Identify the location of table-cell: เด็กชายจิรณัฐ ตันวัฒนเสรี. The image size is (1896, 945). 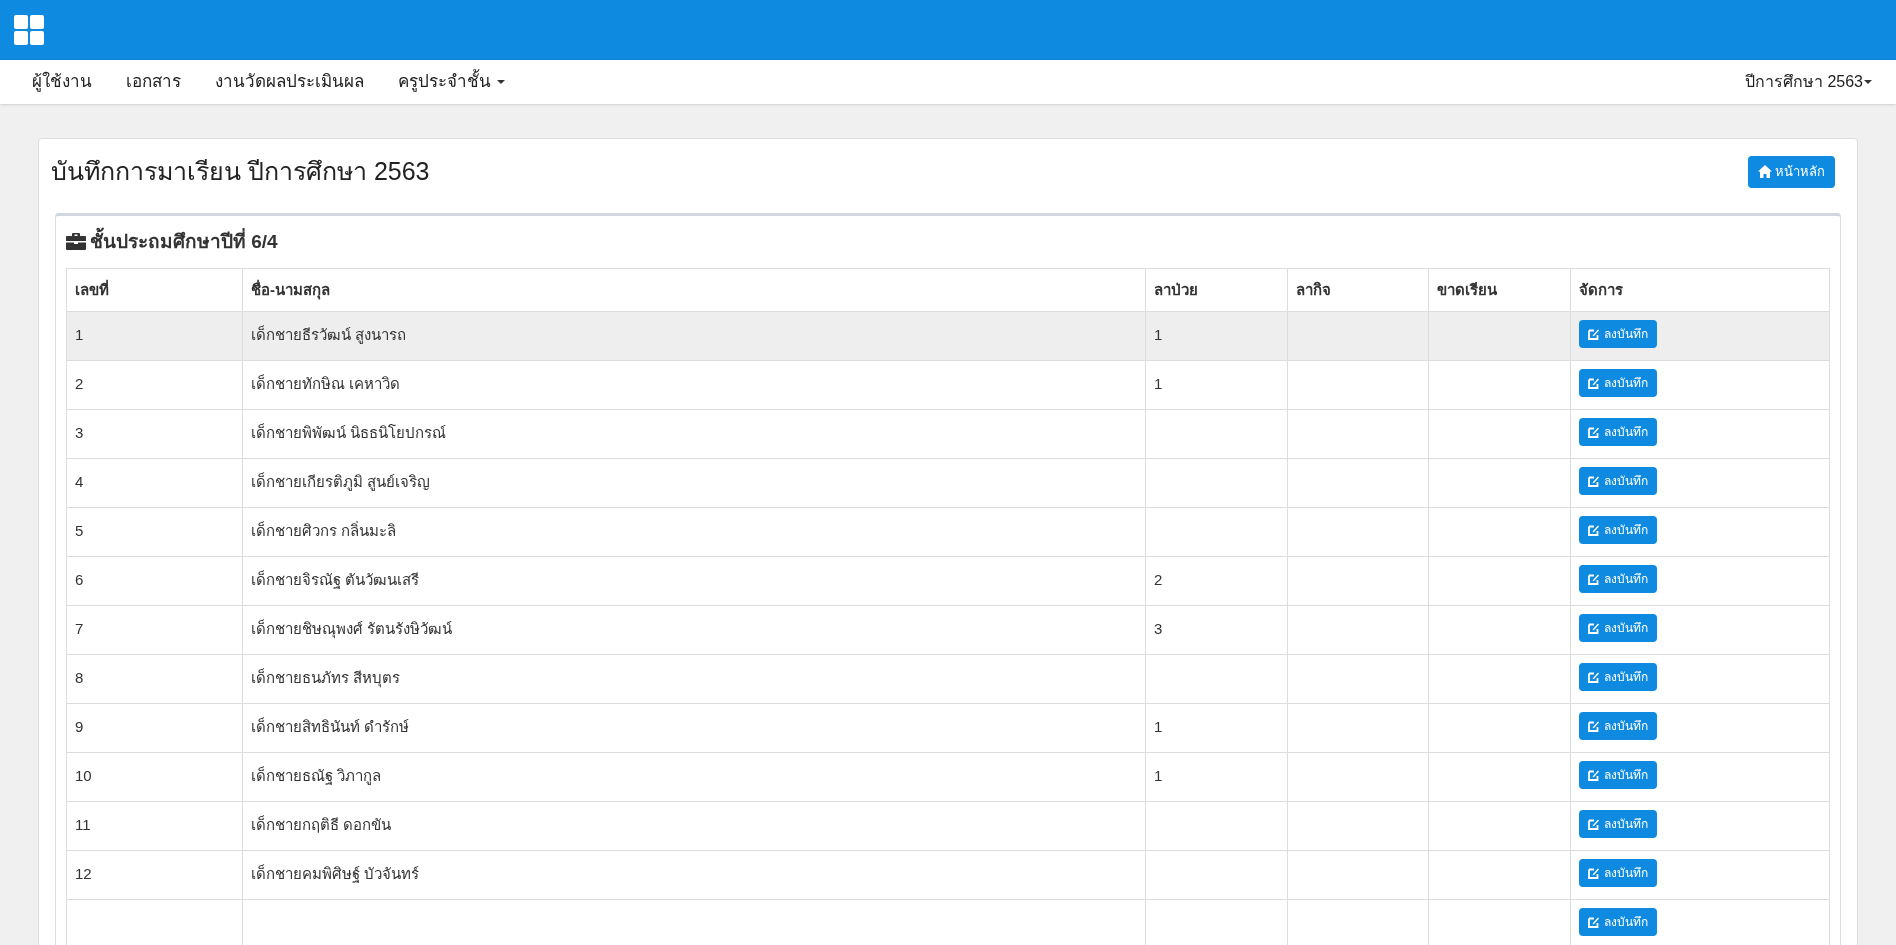
(335, 579).